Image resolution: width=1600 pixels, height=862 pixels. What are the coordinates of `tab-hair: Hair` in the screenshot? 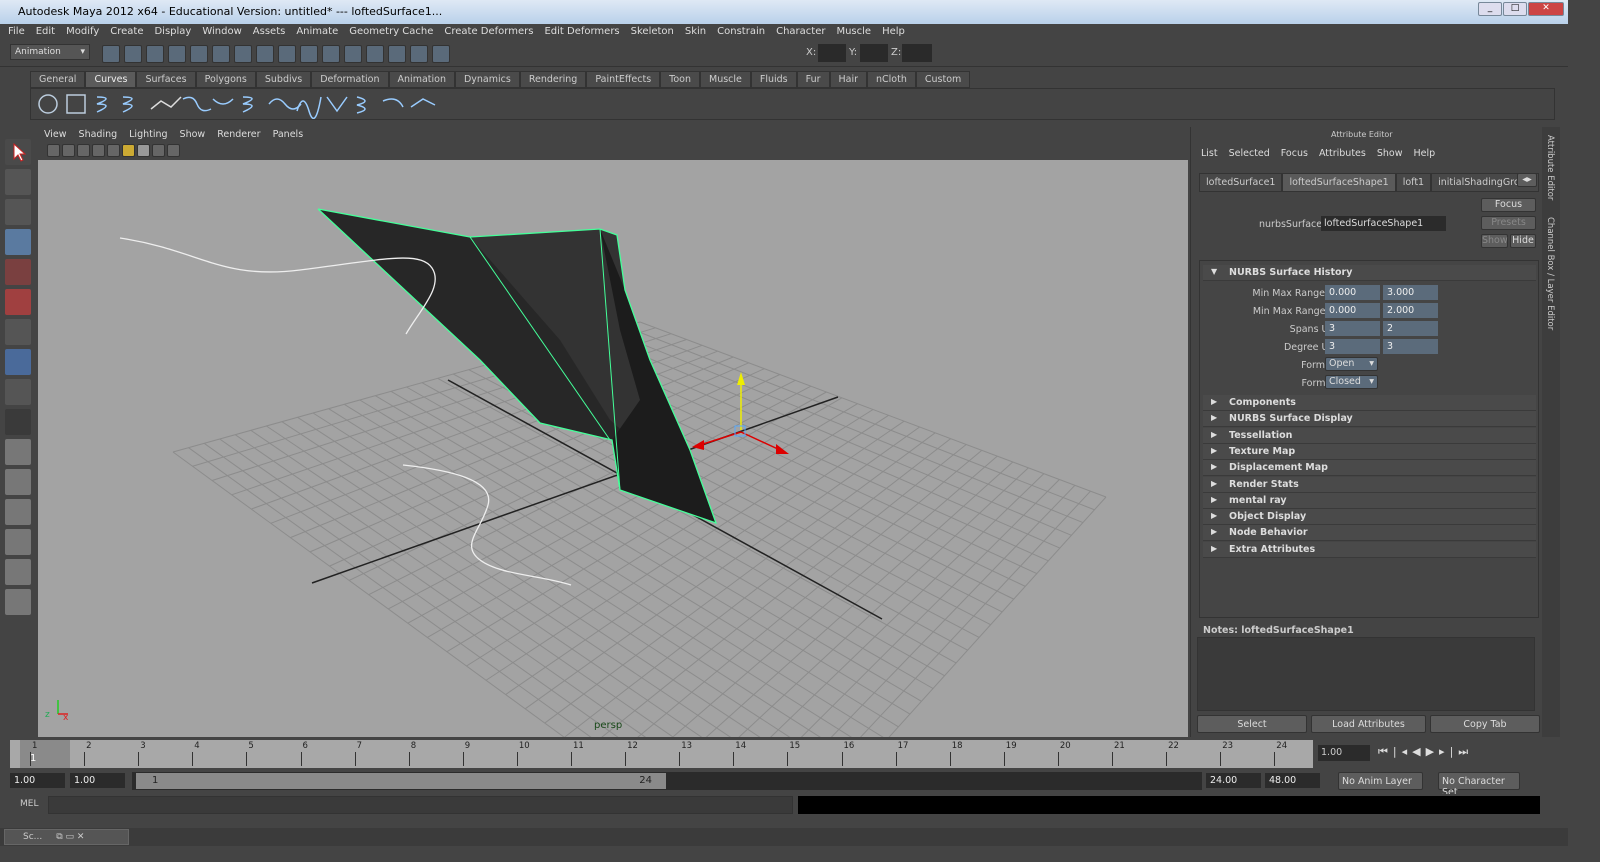 It's located at (848, 79).